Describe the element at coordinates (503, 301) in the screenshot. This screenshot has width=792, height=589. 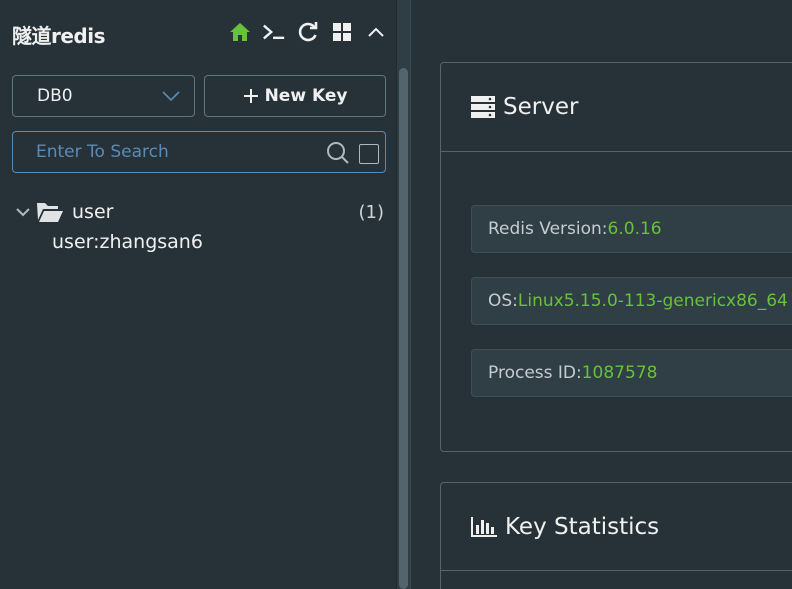
I see `os-label: OS:` at that location.